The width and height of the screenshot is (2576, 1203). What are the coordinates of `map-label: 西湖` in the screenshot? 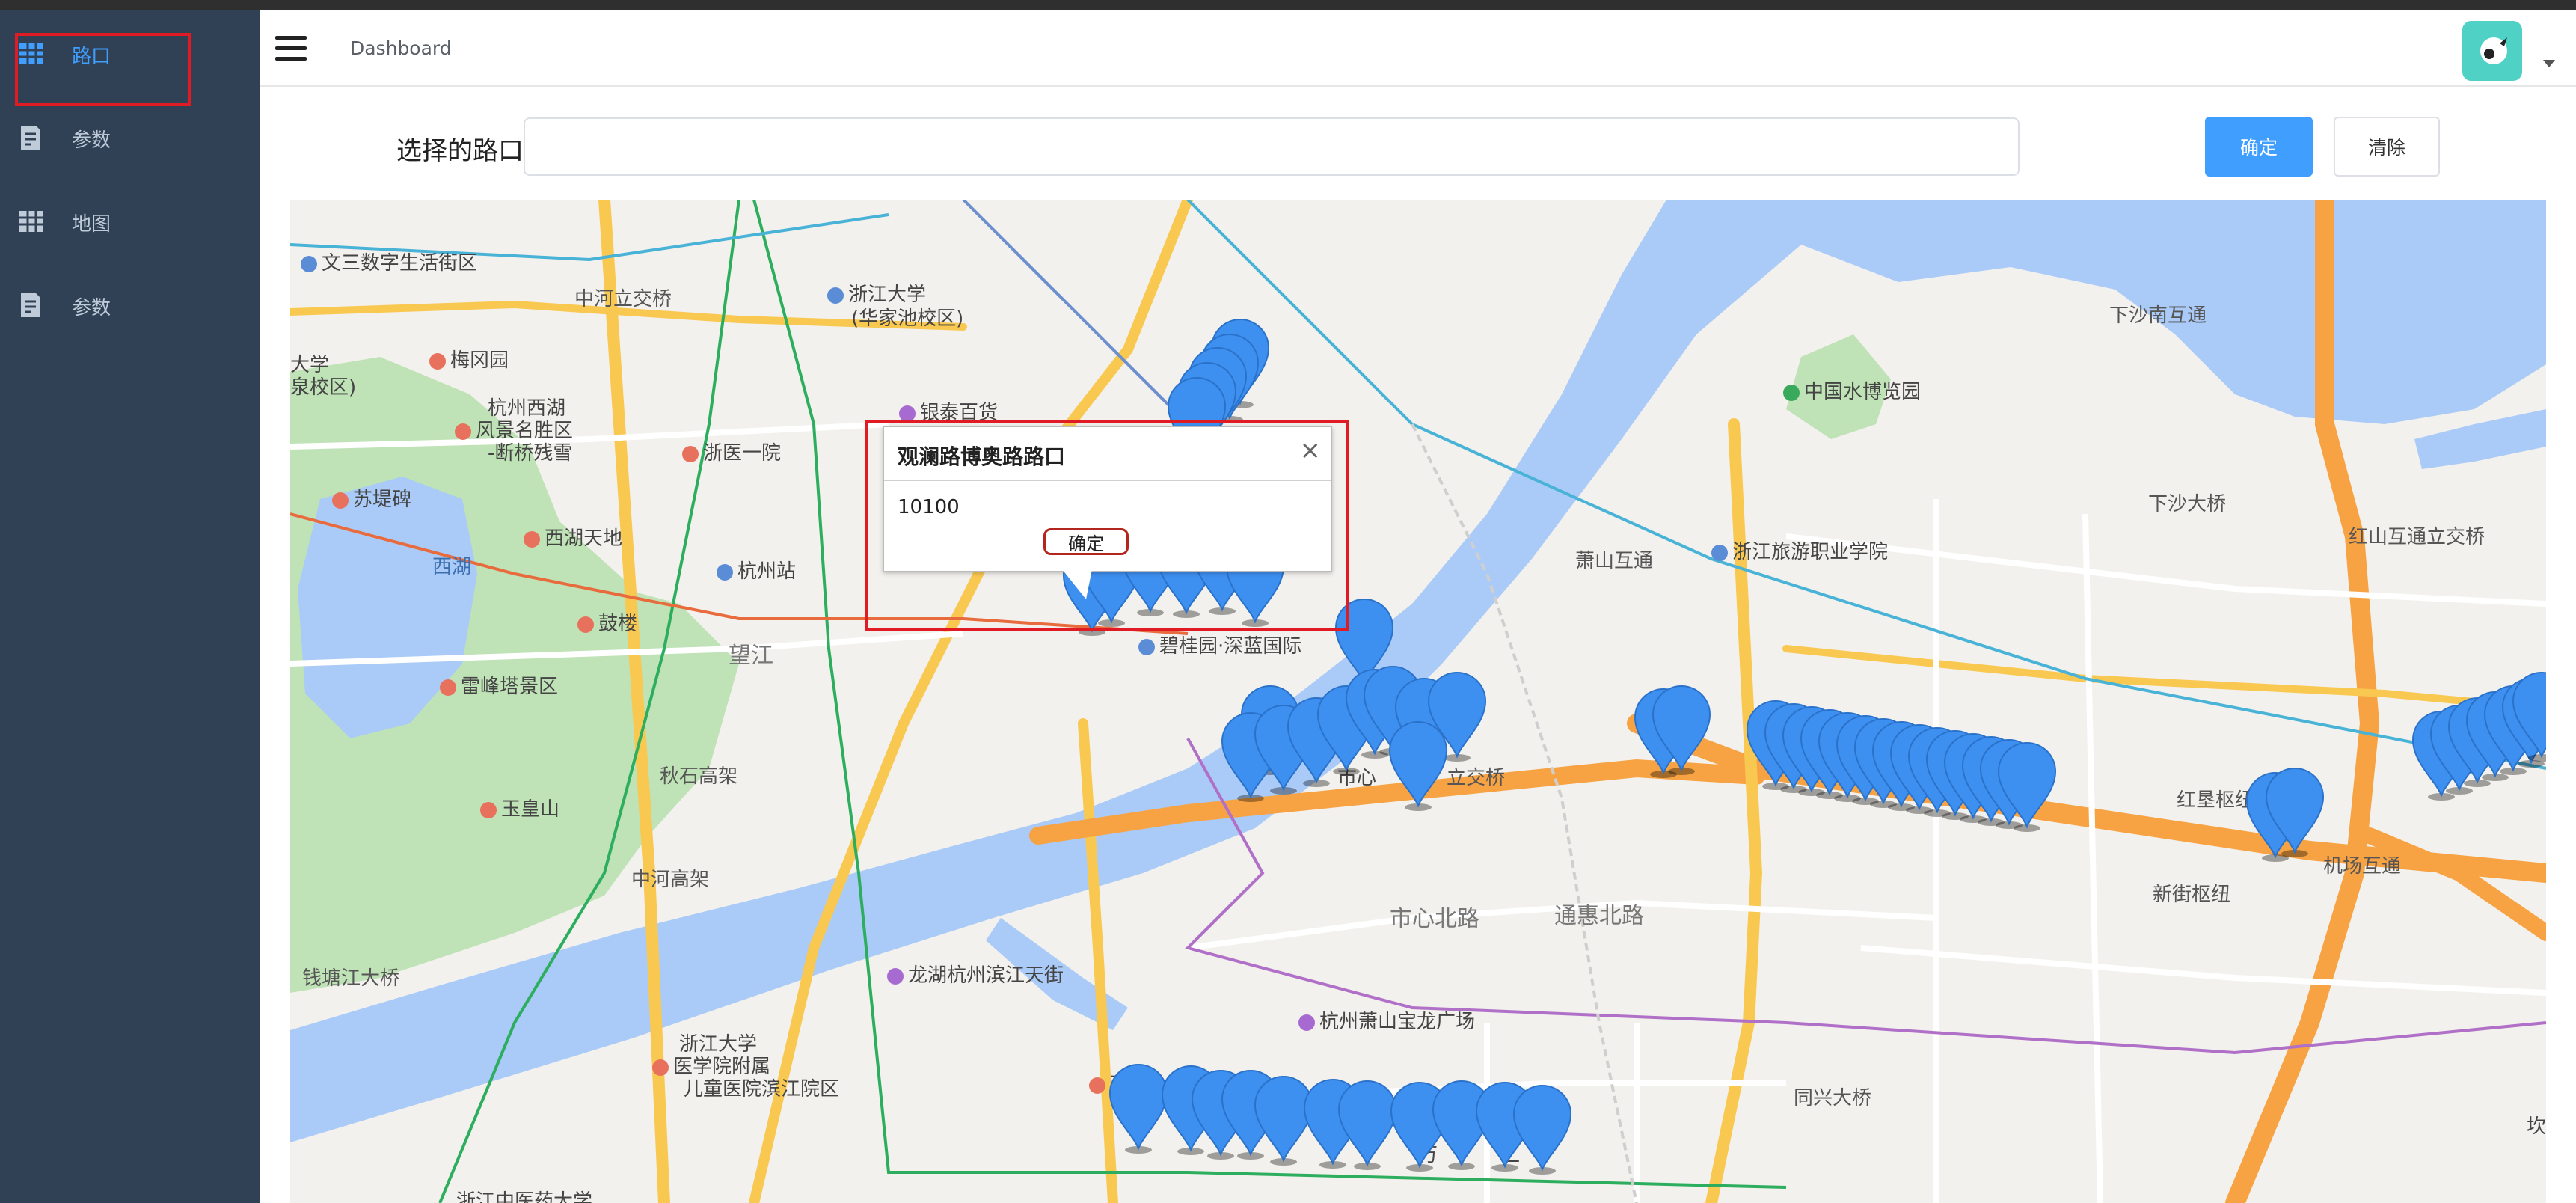 It's located at (452, 567).